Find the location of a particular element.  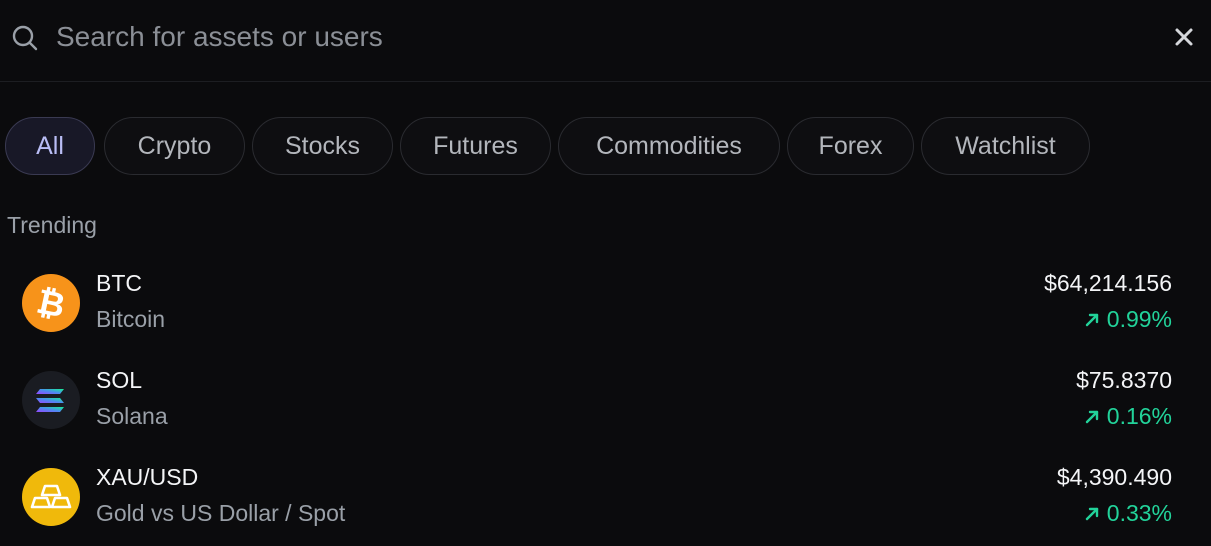

search-input is located at coordinates (596, 37).